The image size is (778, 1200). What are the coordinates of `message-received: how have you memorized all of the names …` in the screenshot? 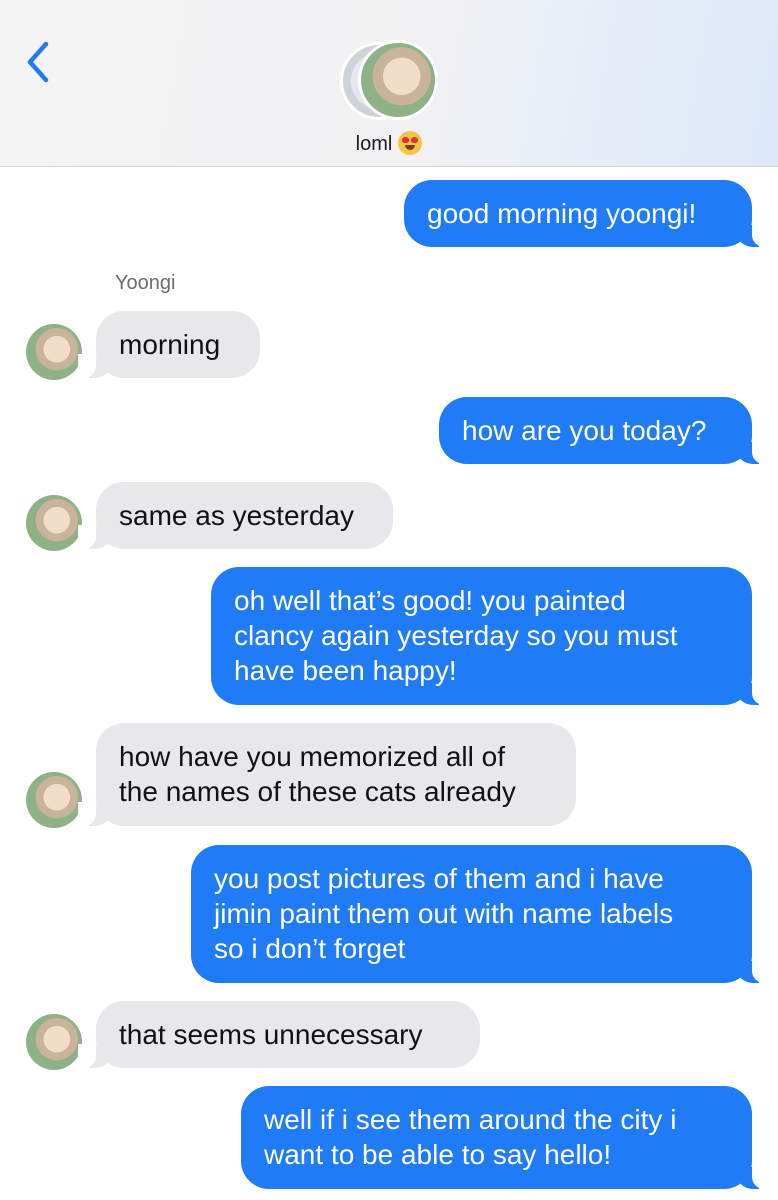 It's located at (327, 774).